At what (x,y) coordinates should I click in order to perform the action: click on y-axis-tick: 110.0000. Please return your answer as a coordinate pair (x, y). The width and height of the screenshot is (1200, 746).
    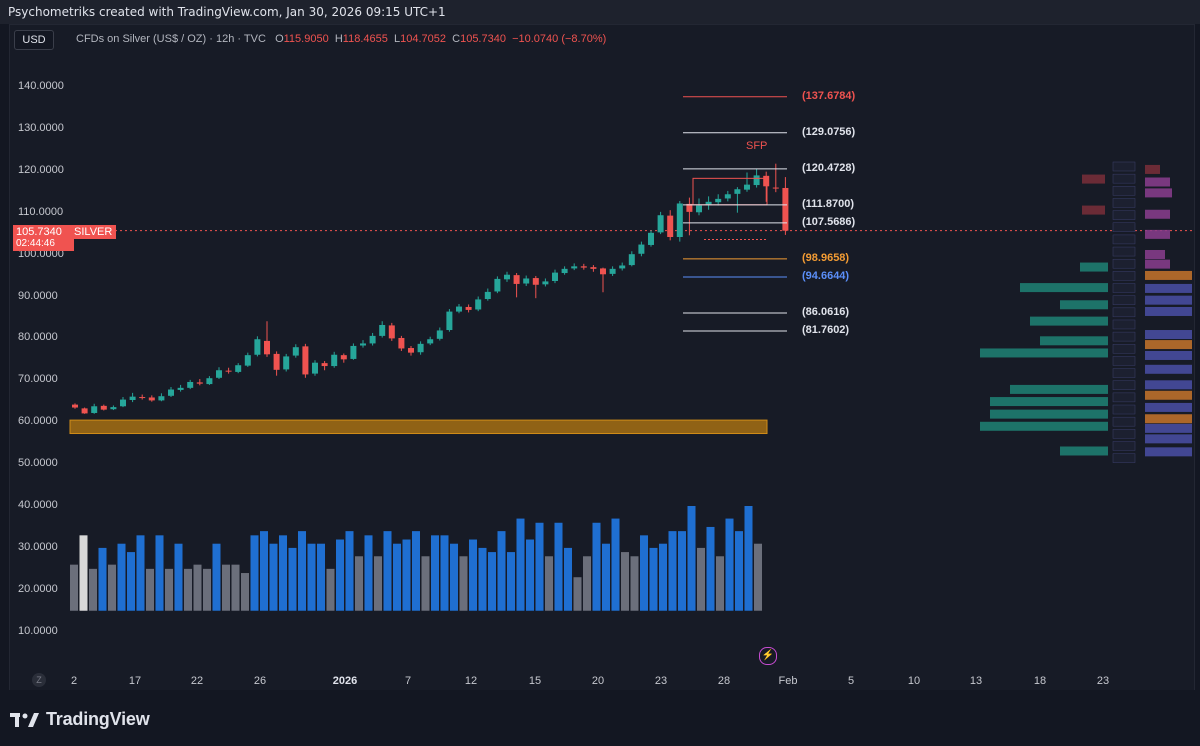
    Looking at the image, I should click on (41, 211).